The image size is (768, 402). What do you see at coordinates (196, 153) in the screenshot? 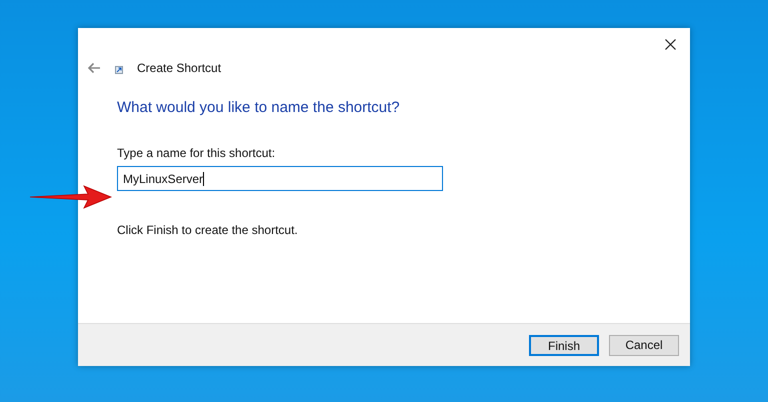
I see `field-label: Type a name for this shortcut:` at bounding box center [196, 153].